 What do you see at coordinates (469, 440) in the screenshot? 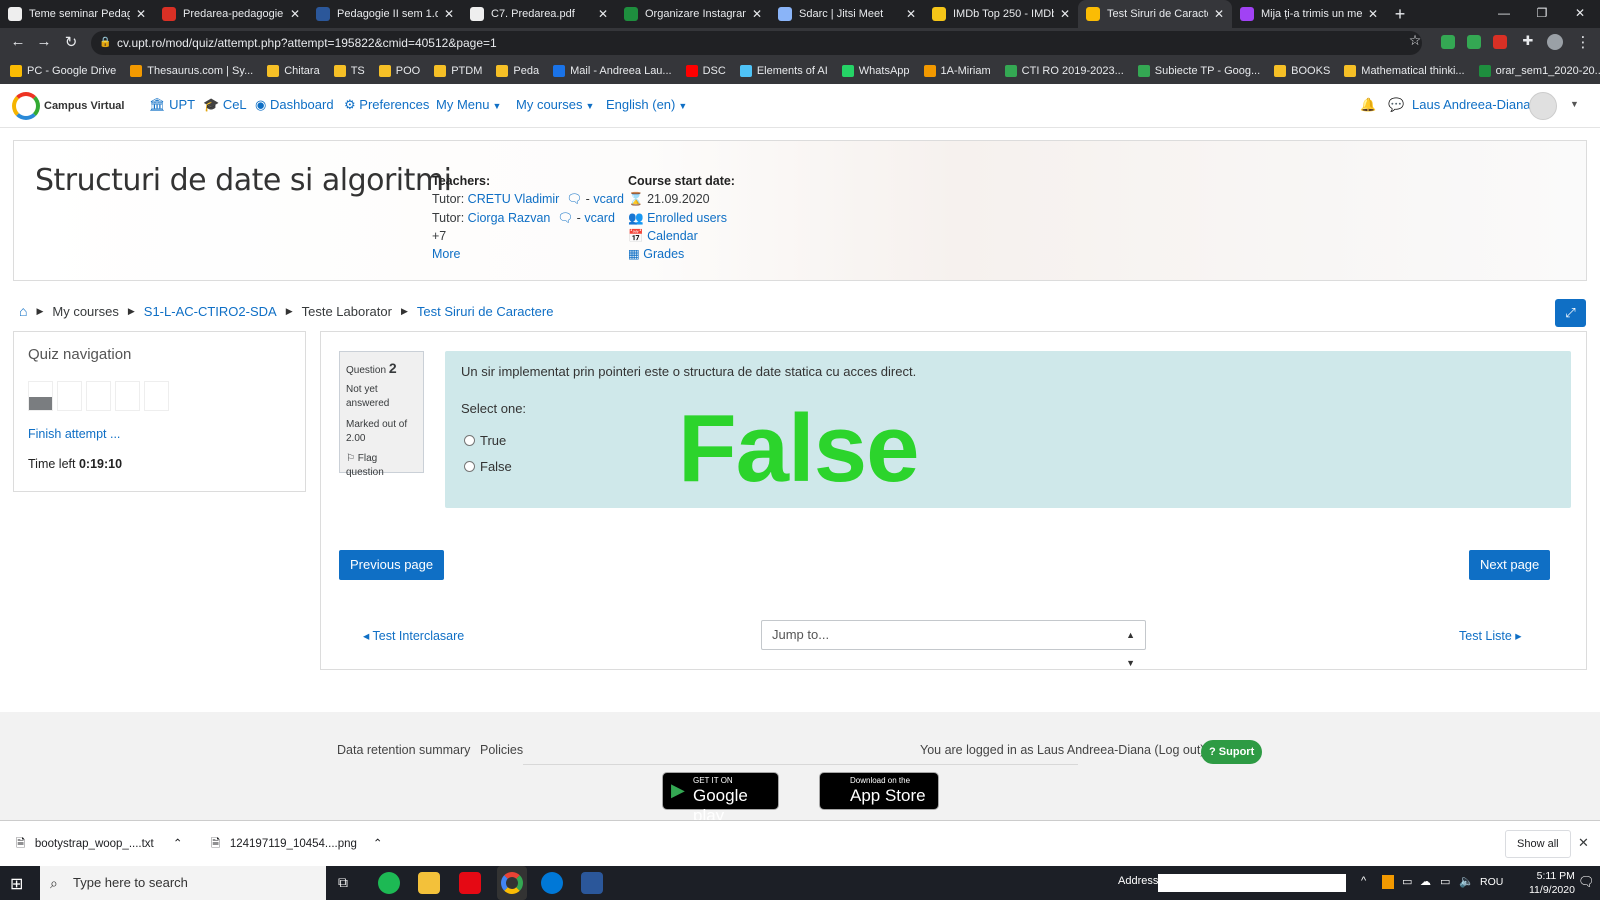
I see `radio-true` at bounding box center [469, 440].